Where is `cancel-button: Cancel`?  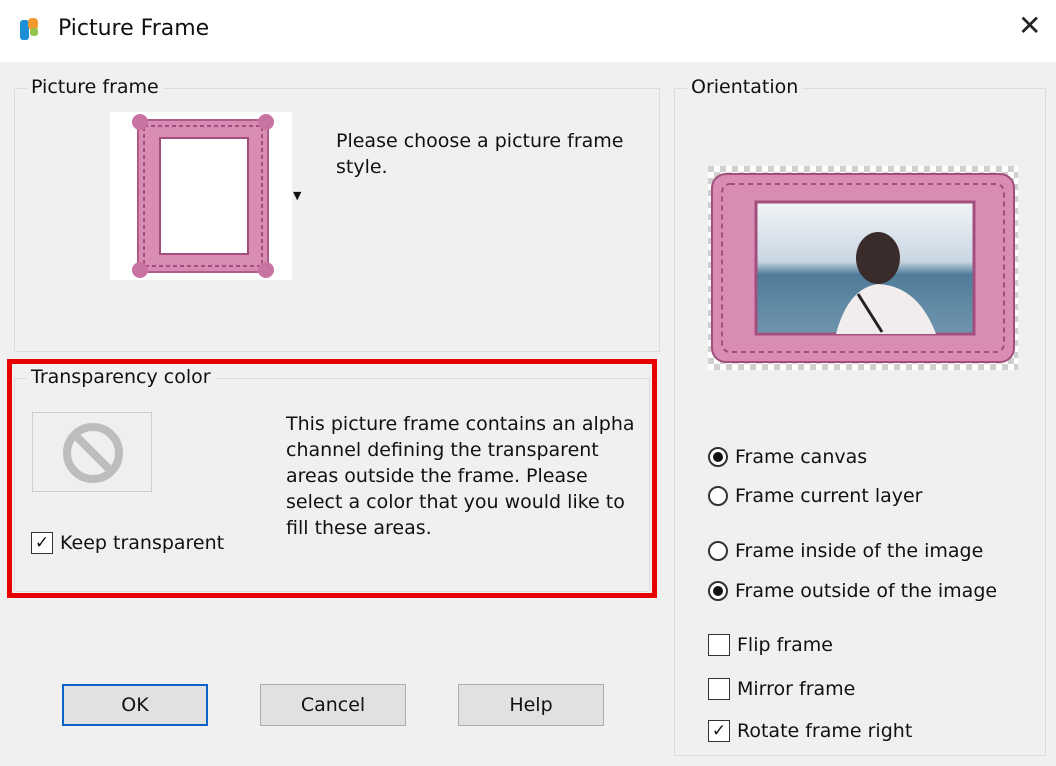 cancel-button: Cancel is located at coordinates (333, 705).